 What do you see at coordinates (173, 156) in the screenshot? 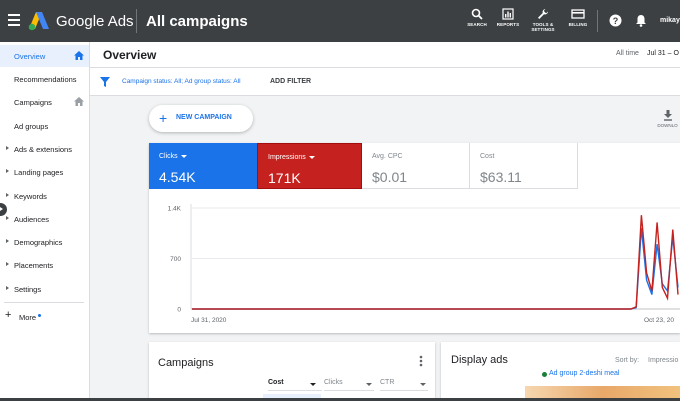
I see `metric-label: Clicks` at bounding box center [173, 156].